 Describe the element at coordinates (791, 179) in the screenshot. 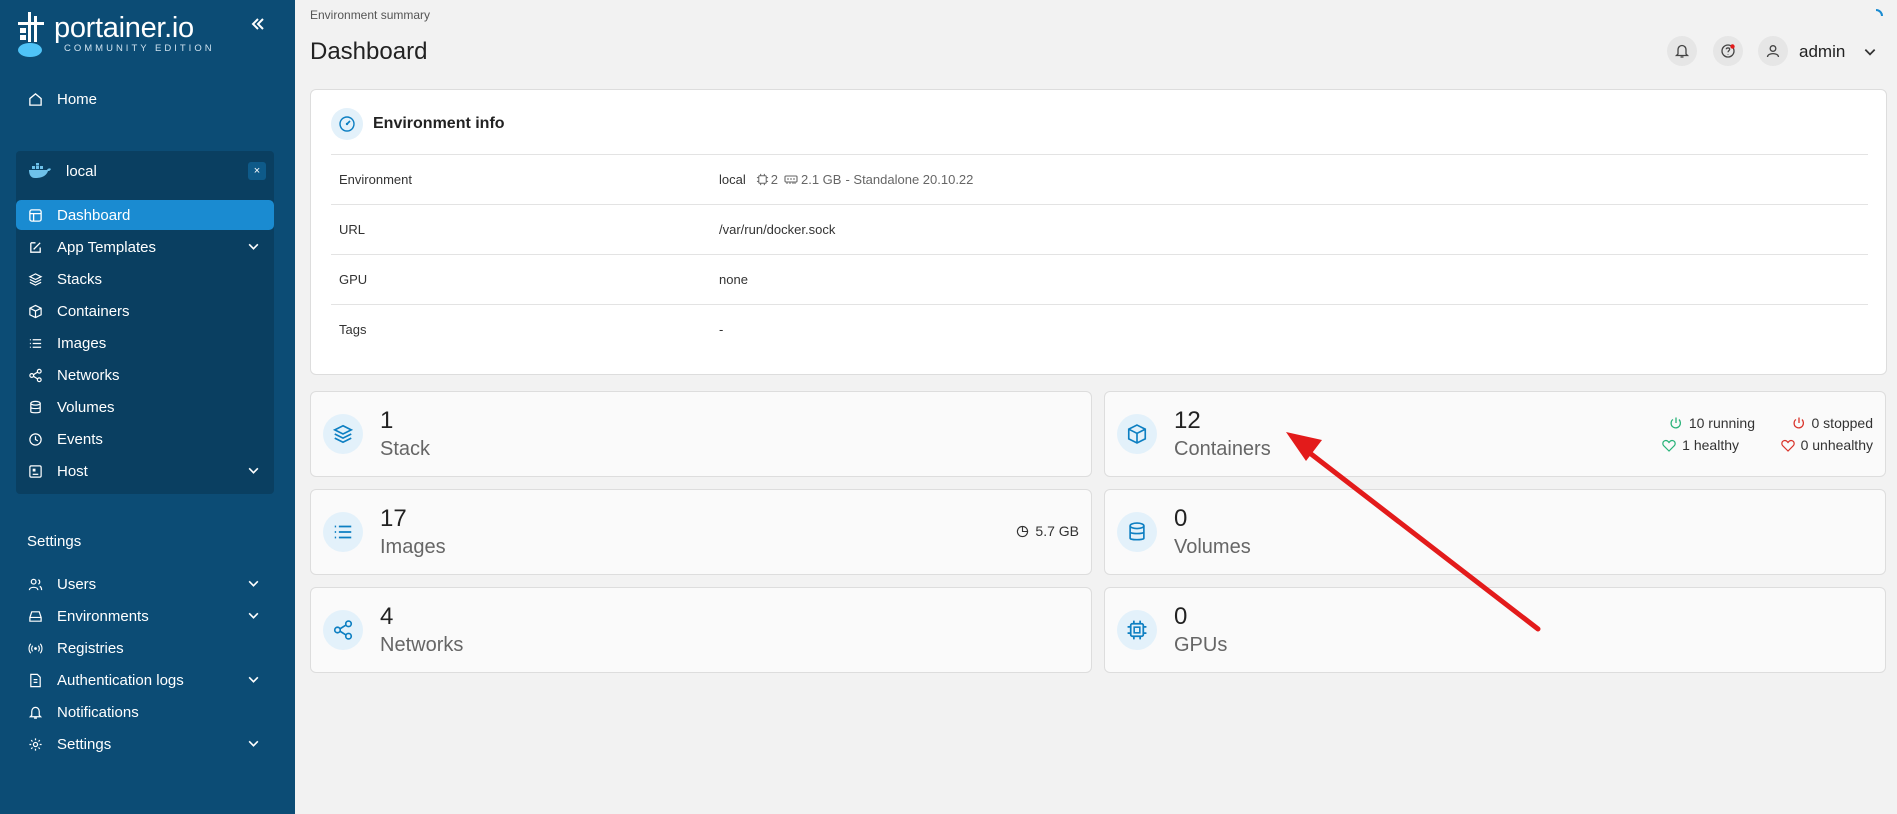

I see `memory-icon` at that location.